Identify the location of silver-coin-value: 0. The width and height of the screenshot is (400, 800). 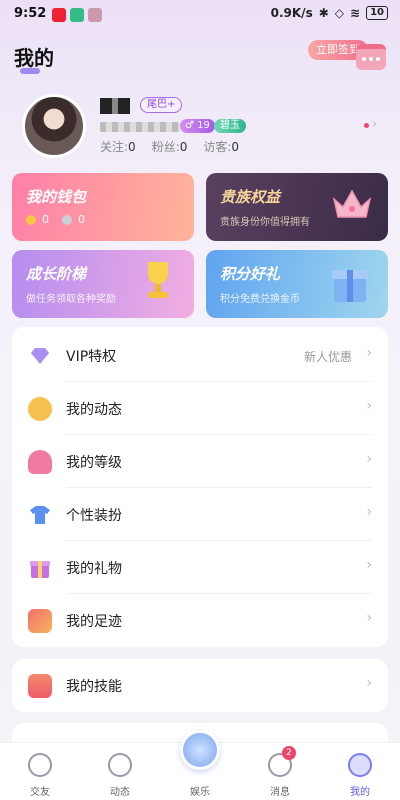
(81, 219).